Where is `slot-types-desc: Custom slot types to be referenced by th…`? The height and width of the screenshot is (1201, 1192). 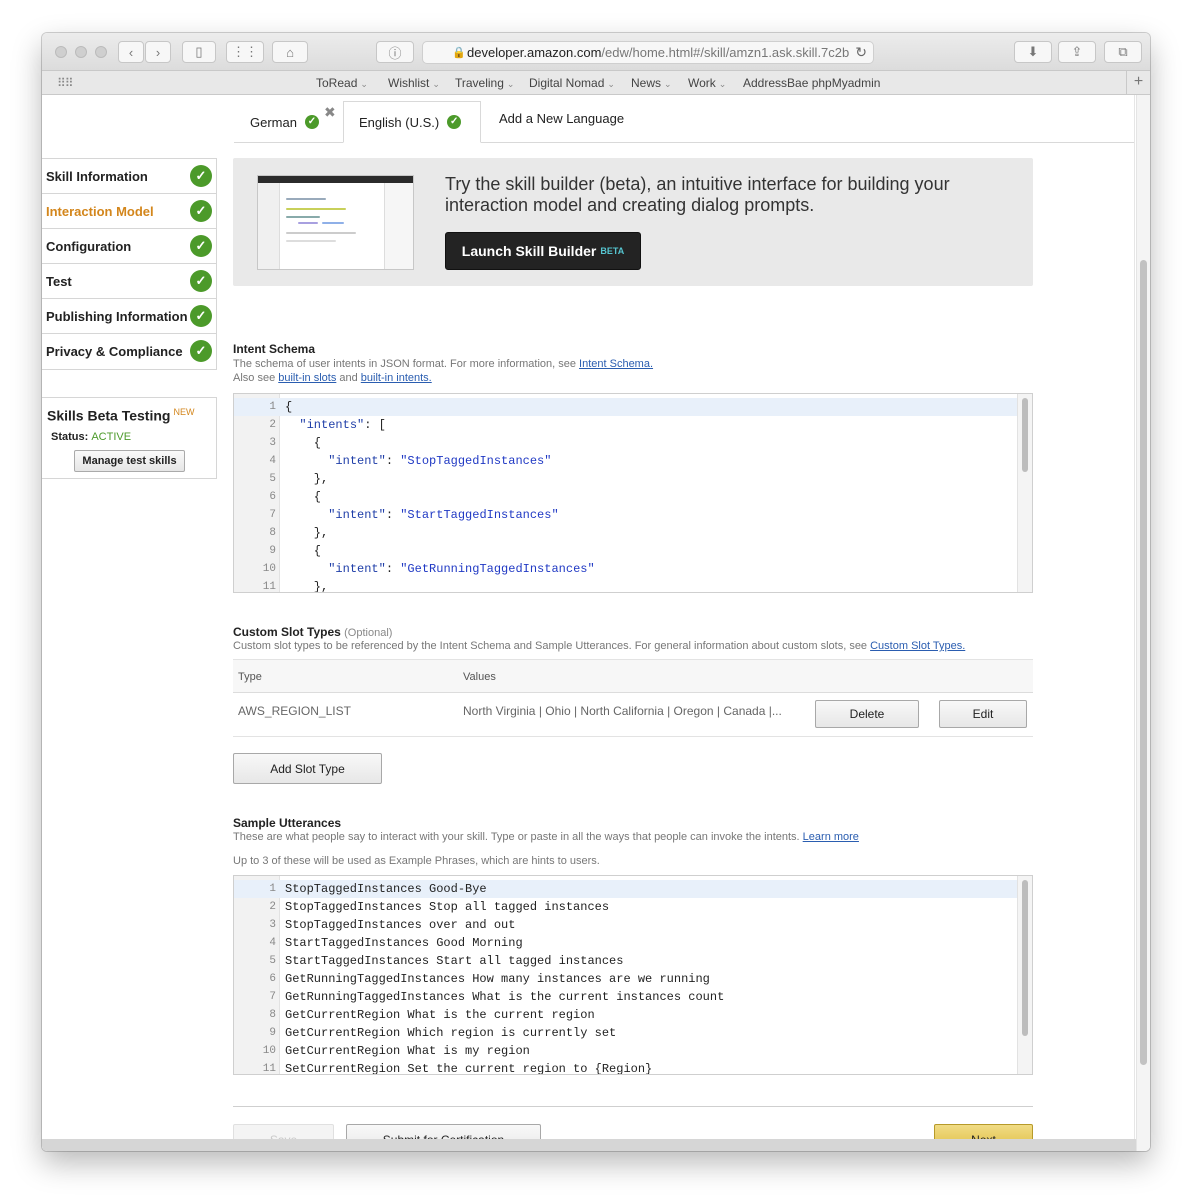 slot-types-desc: Custom slot types to be referenced by th… is located at coordinates (599, 646).